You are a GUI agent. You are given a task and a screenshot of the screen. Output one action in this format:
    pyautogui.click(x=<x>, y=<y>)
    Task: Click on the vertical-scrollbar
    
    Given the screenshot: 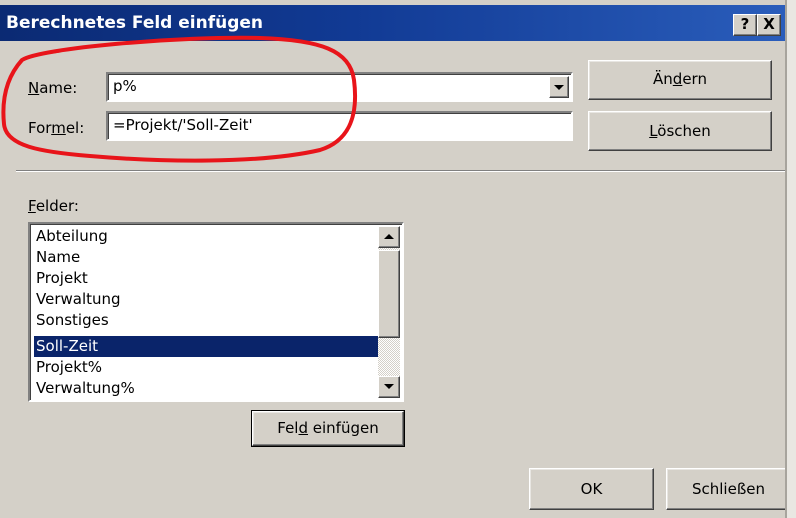 What is the action you would take?
    pyautogui.click(x=389, y=312)
    